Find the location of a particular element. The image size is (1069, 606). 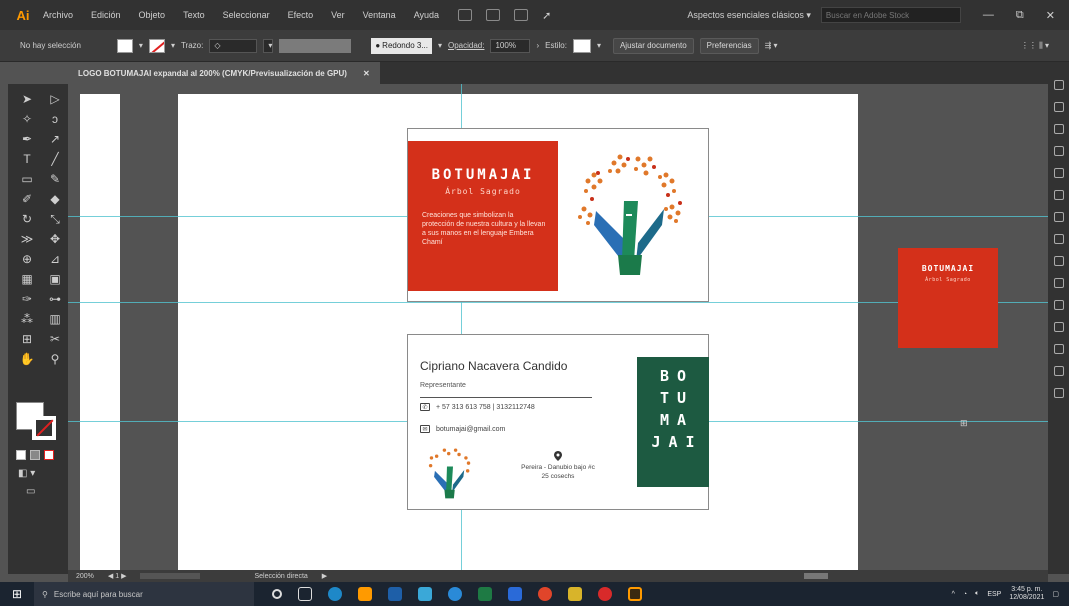

zoom-level: 200% is located at coordinates (85, 576).